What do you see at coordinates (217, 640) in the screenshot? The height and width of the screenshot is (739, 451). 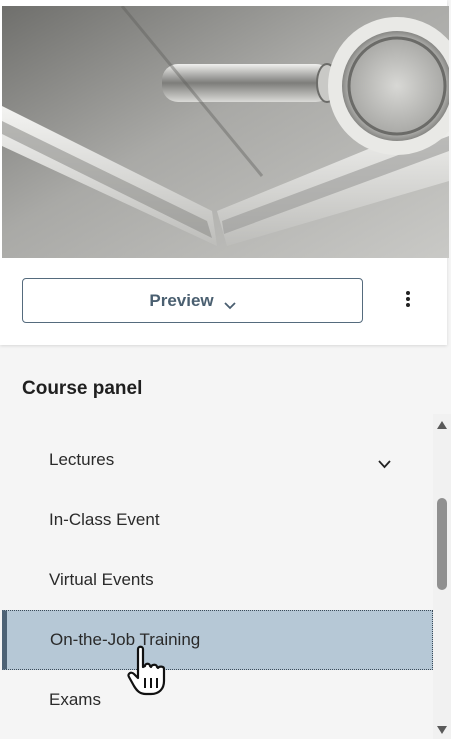 I see `list-item-on-the-job-training: On-the-Job Training` at bounding box center [217, 640].